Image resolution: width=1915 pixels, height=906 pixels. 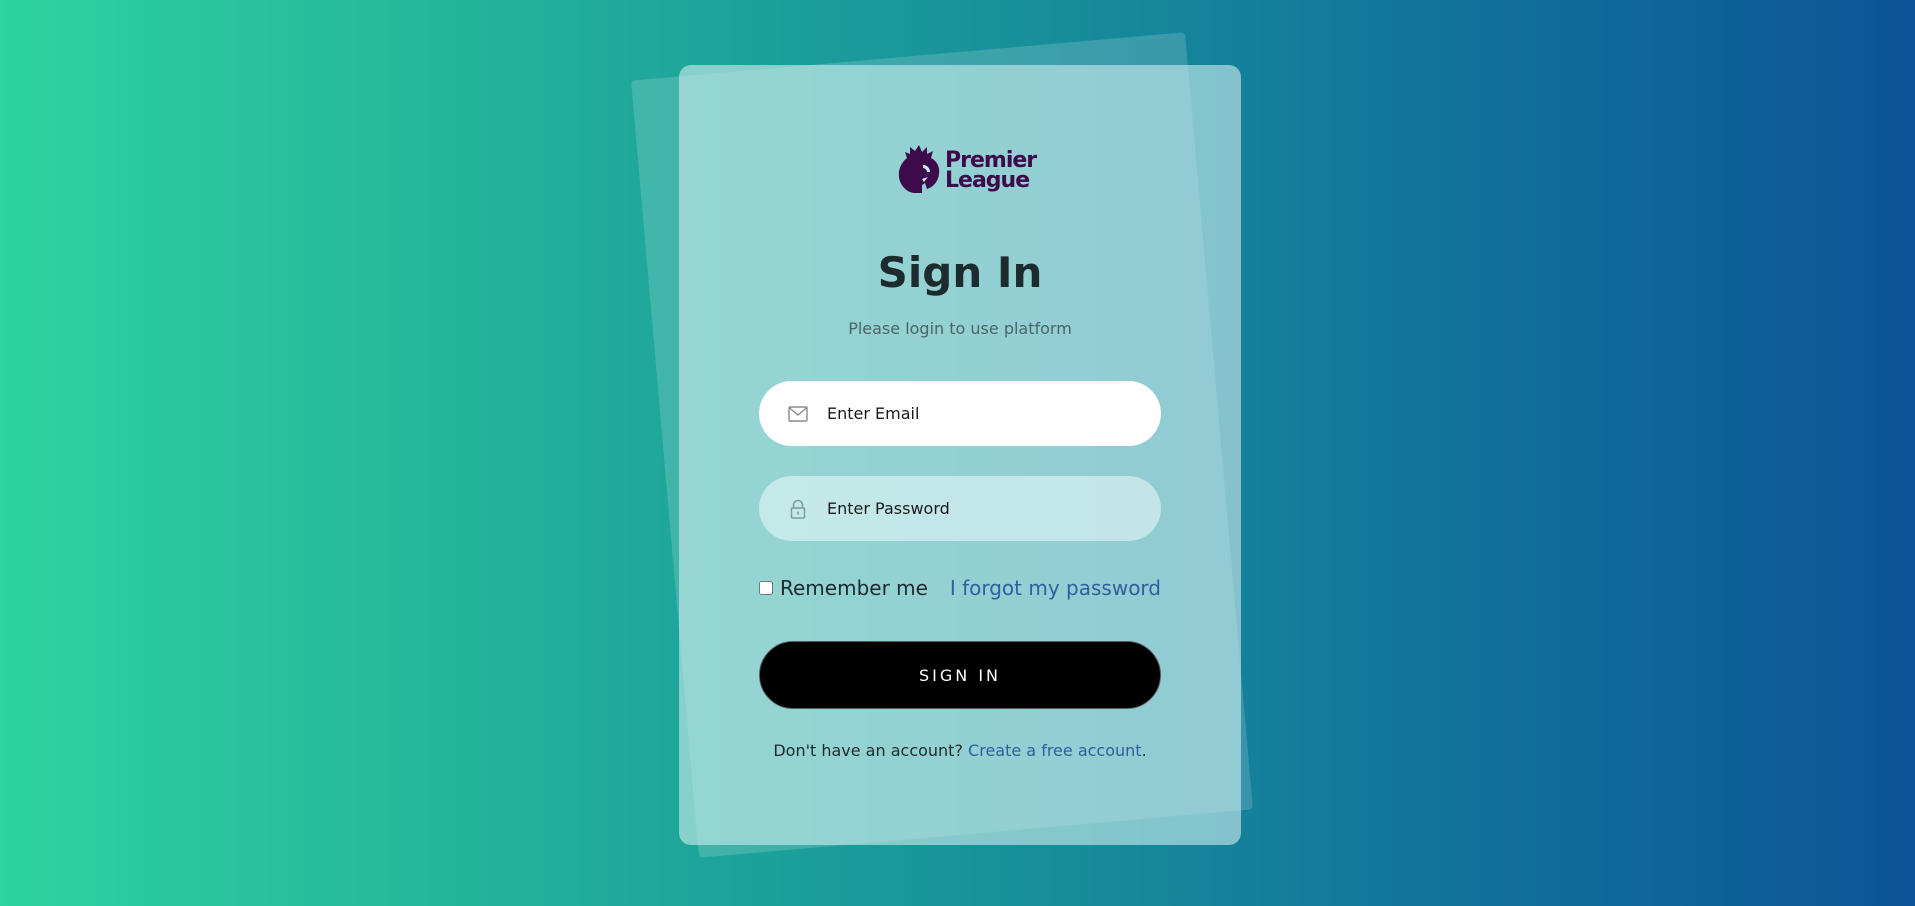 I want to click on signup-prompt-suffix: ., so click(x=1144, y=750).